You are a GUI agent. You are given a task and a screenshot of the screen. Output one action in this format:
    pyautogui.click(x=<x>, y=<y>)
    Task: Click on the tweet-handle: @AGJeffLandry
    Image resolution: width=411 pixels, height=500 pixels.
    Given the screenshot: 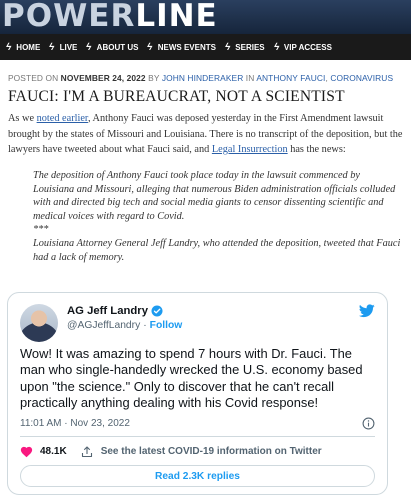 What is the action you would take?
    pyautogui.click(x=103, y=325)
    